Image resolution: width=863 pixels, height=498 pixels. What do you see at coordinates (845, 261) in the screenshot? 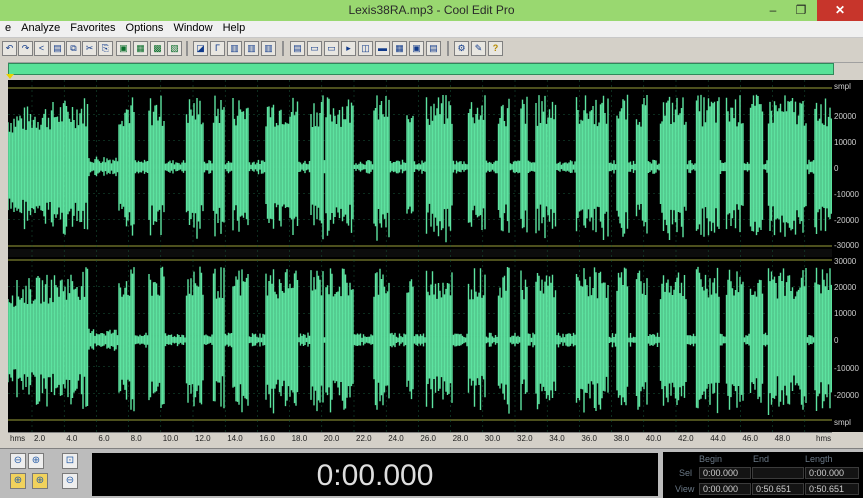
I see `scale-label: 30000` at bounding box center [845, 261].